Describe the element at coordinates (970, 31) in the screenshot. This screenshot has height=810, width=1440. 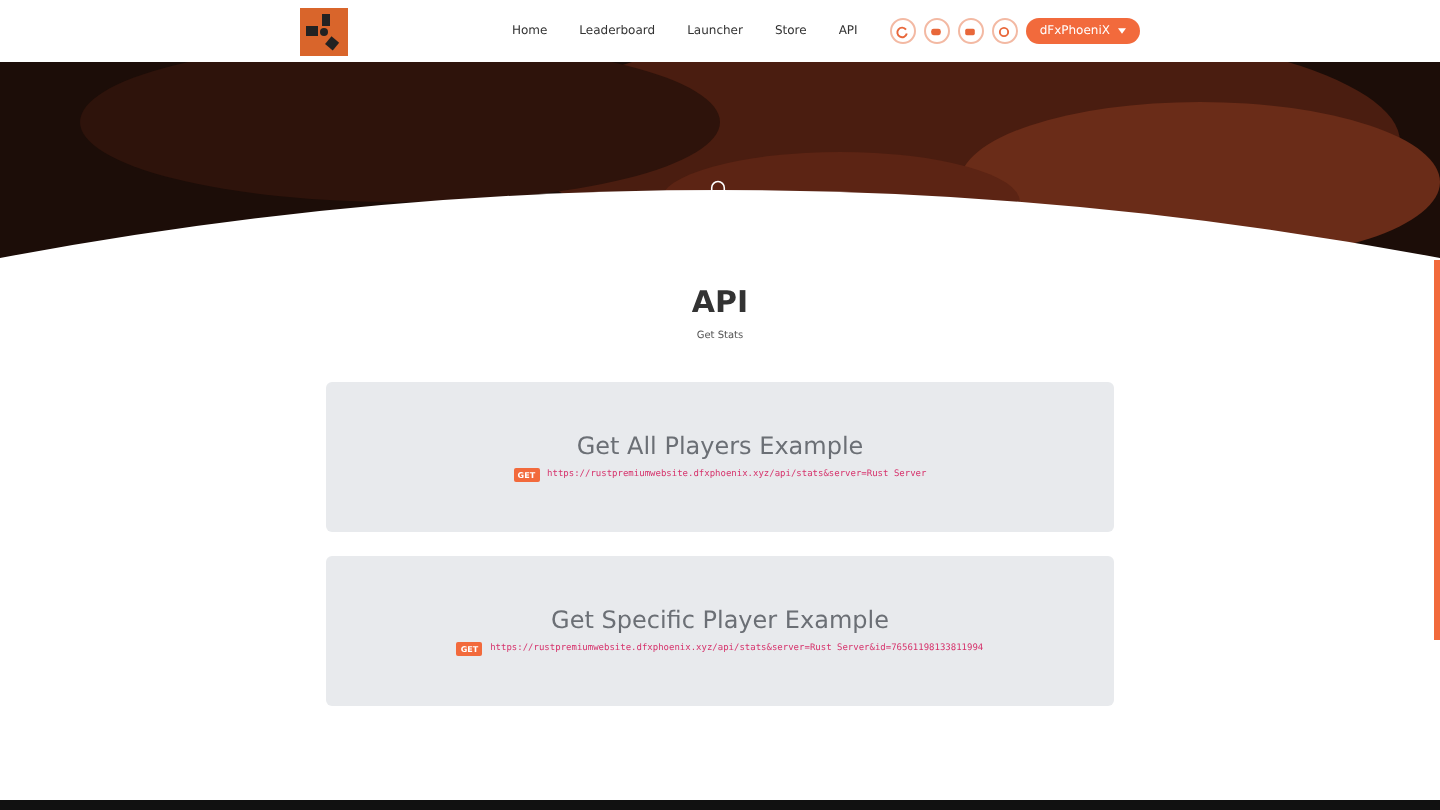
I see `video-icon` at that location.